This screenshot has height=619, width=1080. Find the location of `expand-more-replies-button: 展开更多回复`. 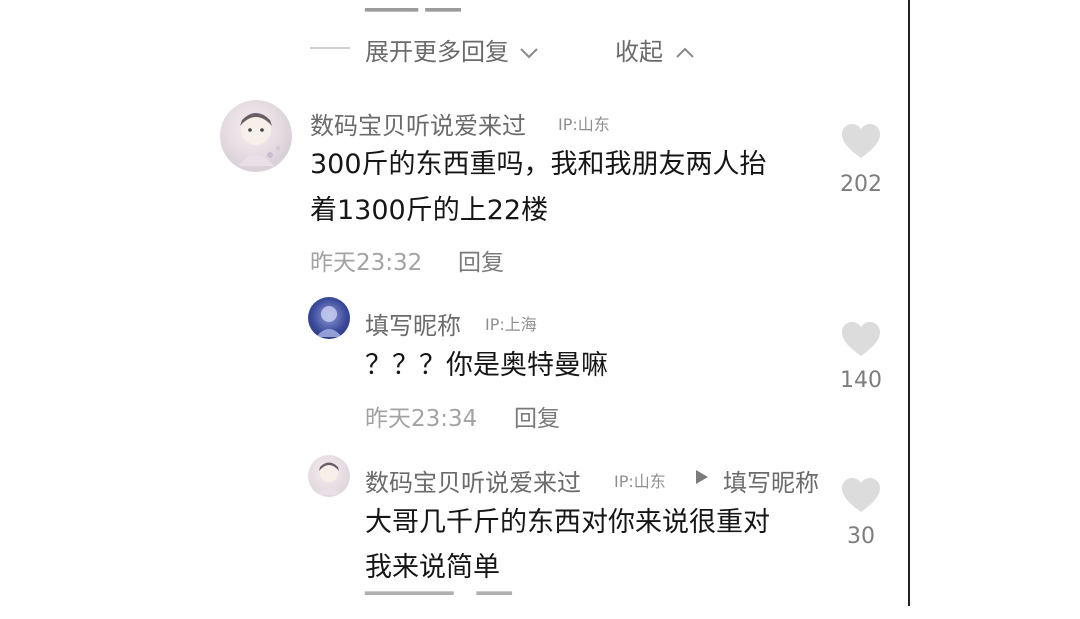

expand-more-replies-button: 展开更多回复 is located at coordinates (452, 49).